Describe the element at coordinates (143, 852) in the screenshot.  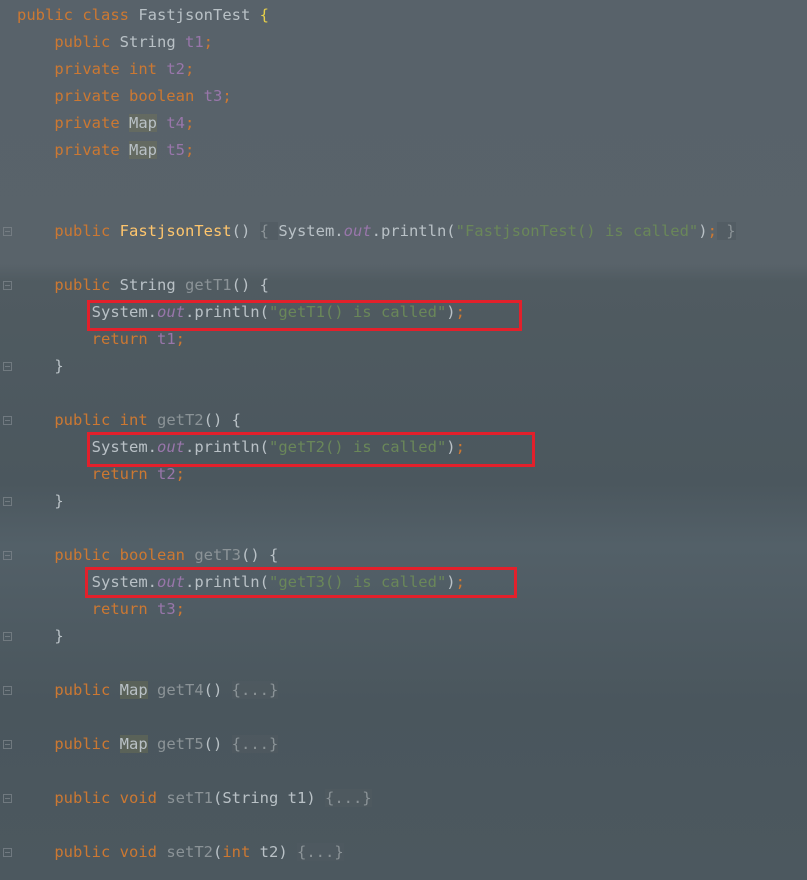
I see `code-token: void` at that location.